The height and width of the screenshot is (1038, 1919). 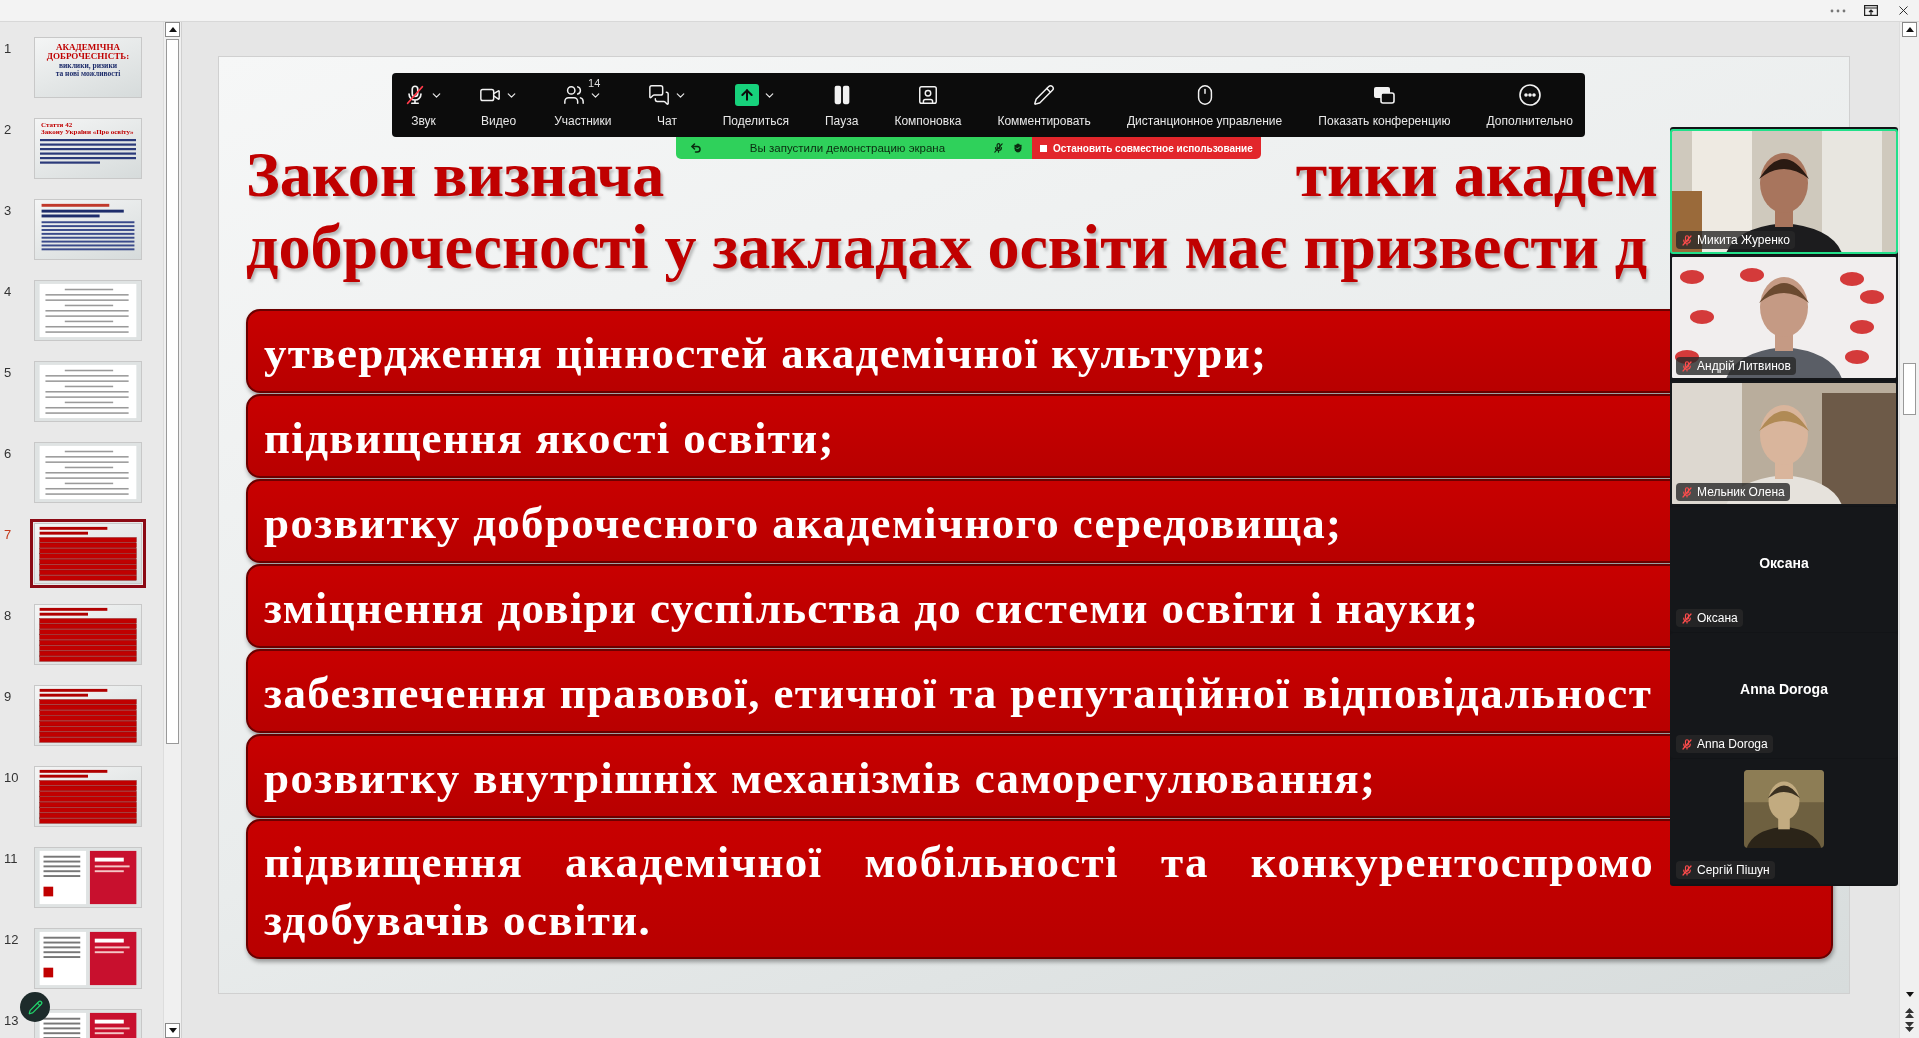 I want to click on sharing-status: Вы запустили демонстрацию экрана, so click(x=847, y=148).